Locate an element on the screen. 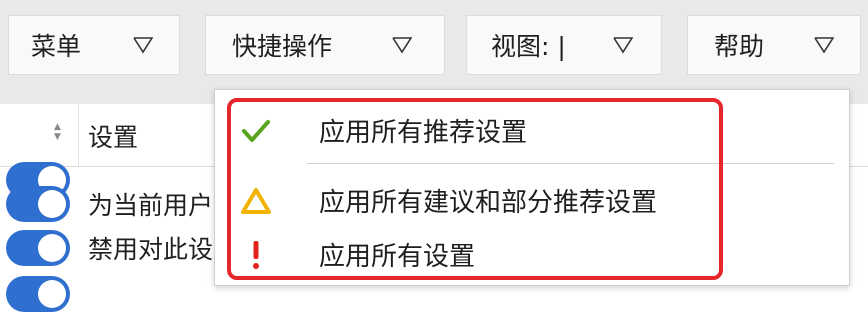 The width and height of the screenshot is (868, 316). table-row: 禁用对此设 is located at coordinates (115, 250).